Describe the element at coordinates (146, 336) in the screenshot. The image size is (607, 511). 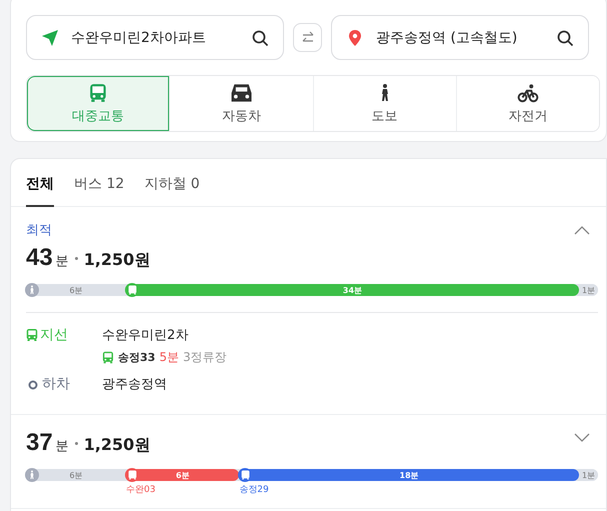
I see `stop-name: 수완우미린2차` at that location.